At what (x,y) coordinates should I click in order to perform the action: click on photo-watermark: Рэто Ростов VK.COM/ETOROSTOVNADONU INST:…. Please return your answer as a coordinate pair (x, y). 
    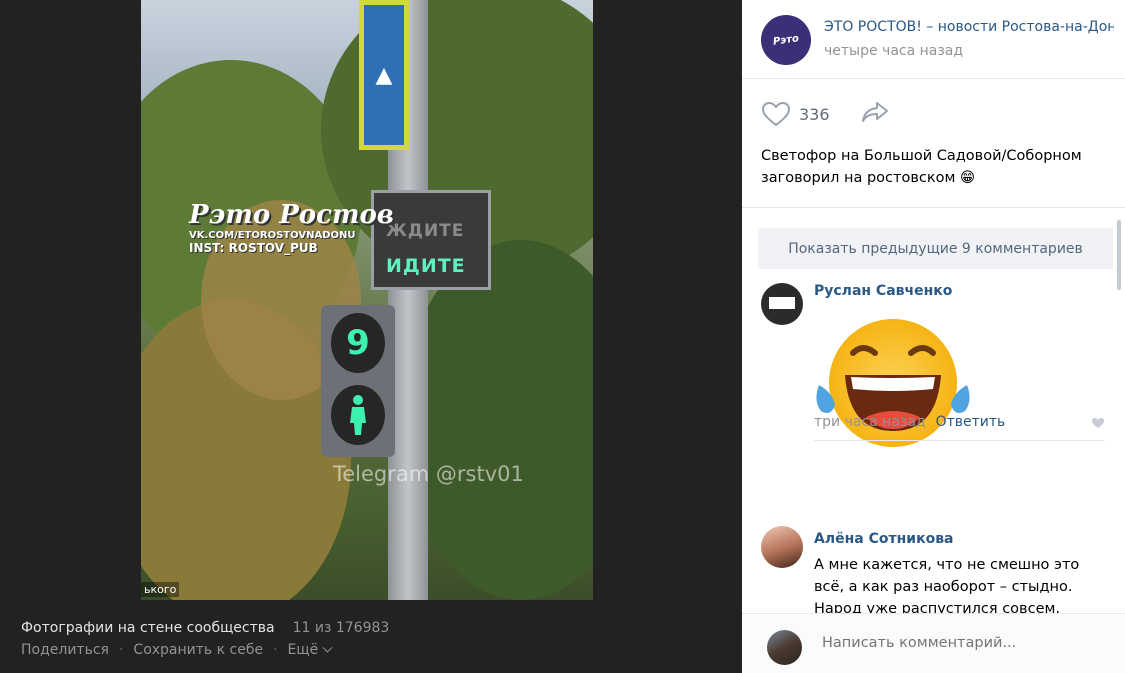
    Looking at the image, I should click on (291, 227).